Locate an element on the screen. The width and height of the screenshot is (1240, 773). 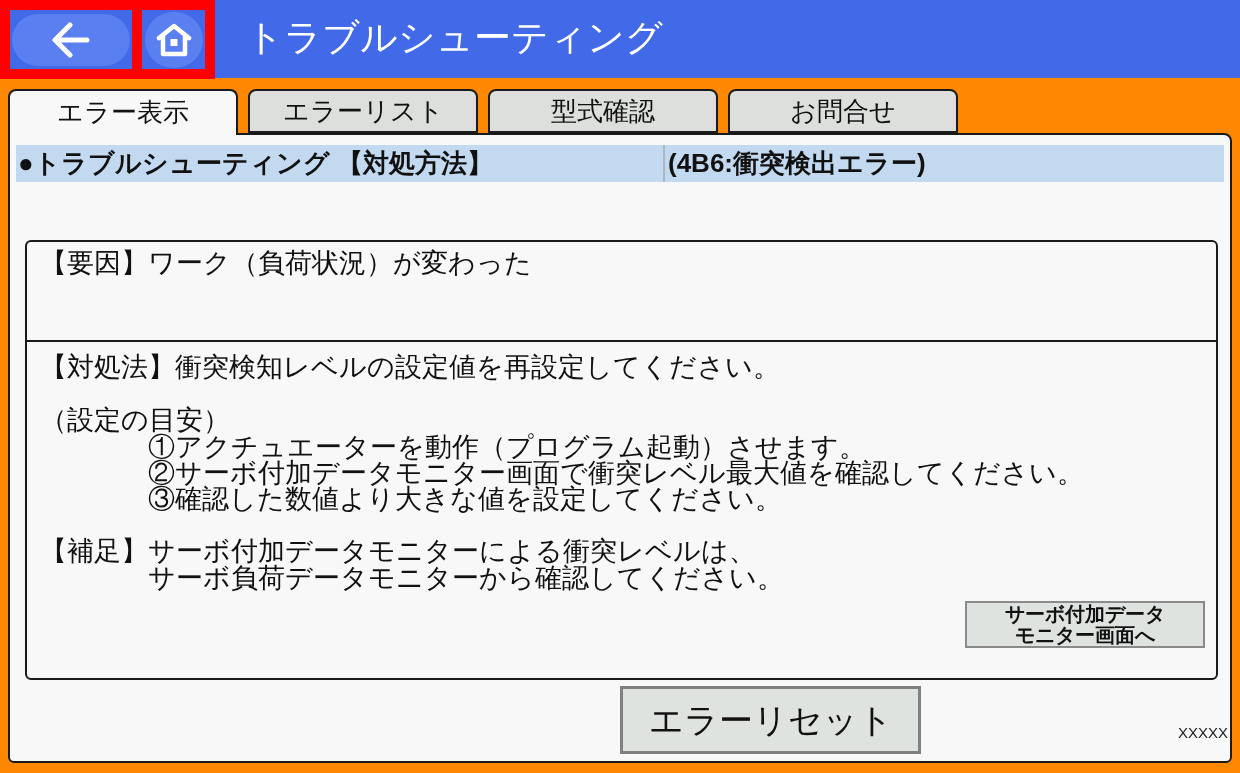
guide-title: （設定の目安） is located at coordinates (135, 420).